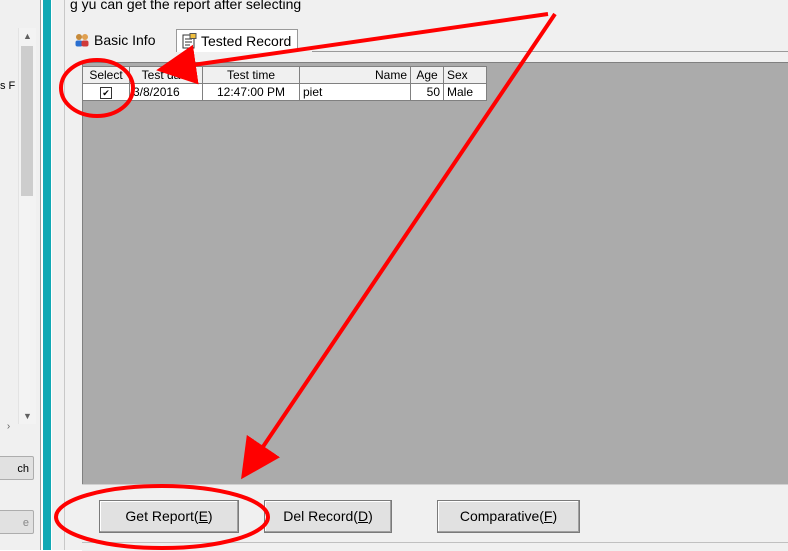  Describe the element at coordinates (27, 36) in the screenshot. I see `scroll-up-icon: ▲` at that location.